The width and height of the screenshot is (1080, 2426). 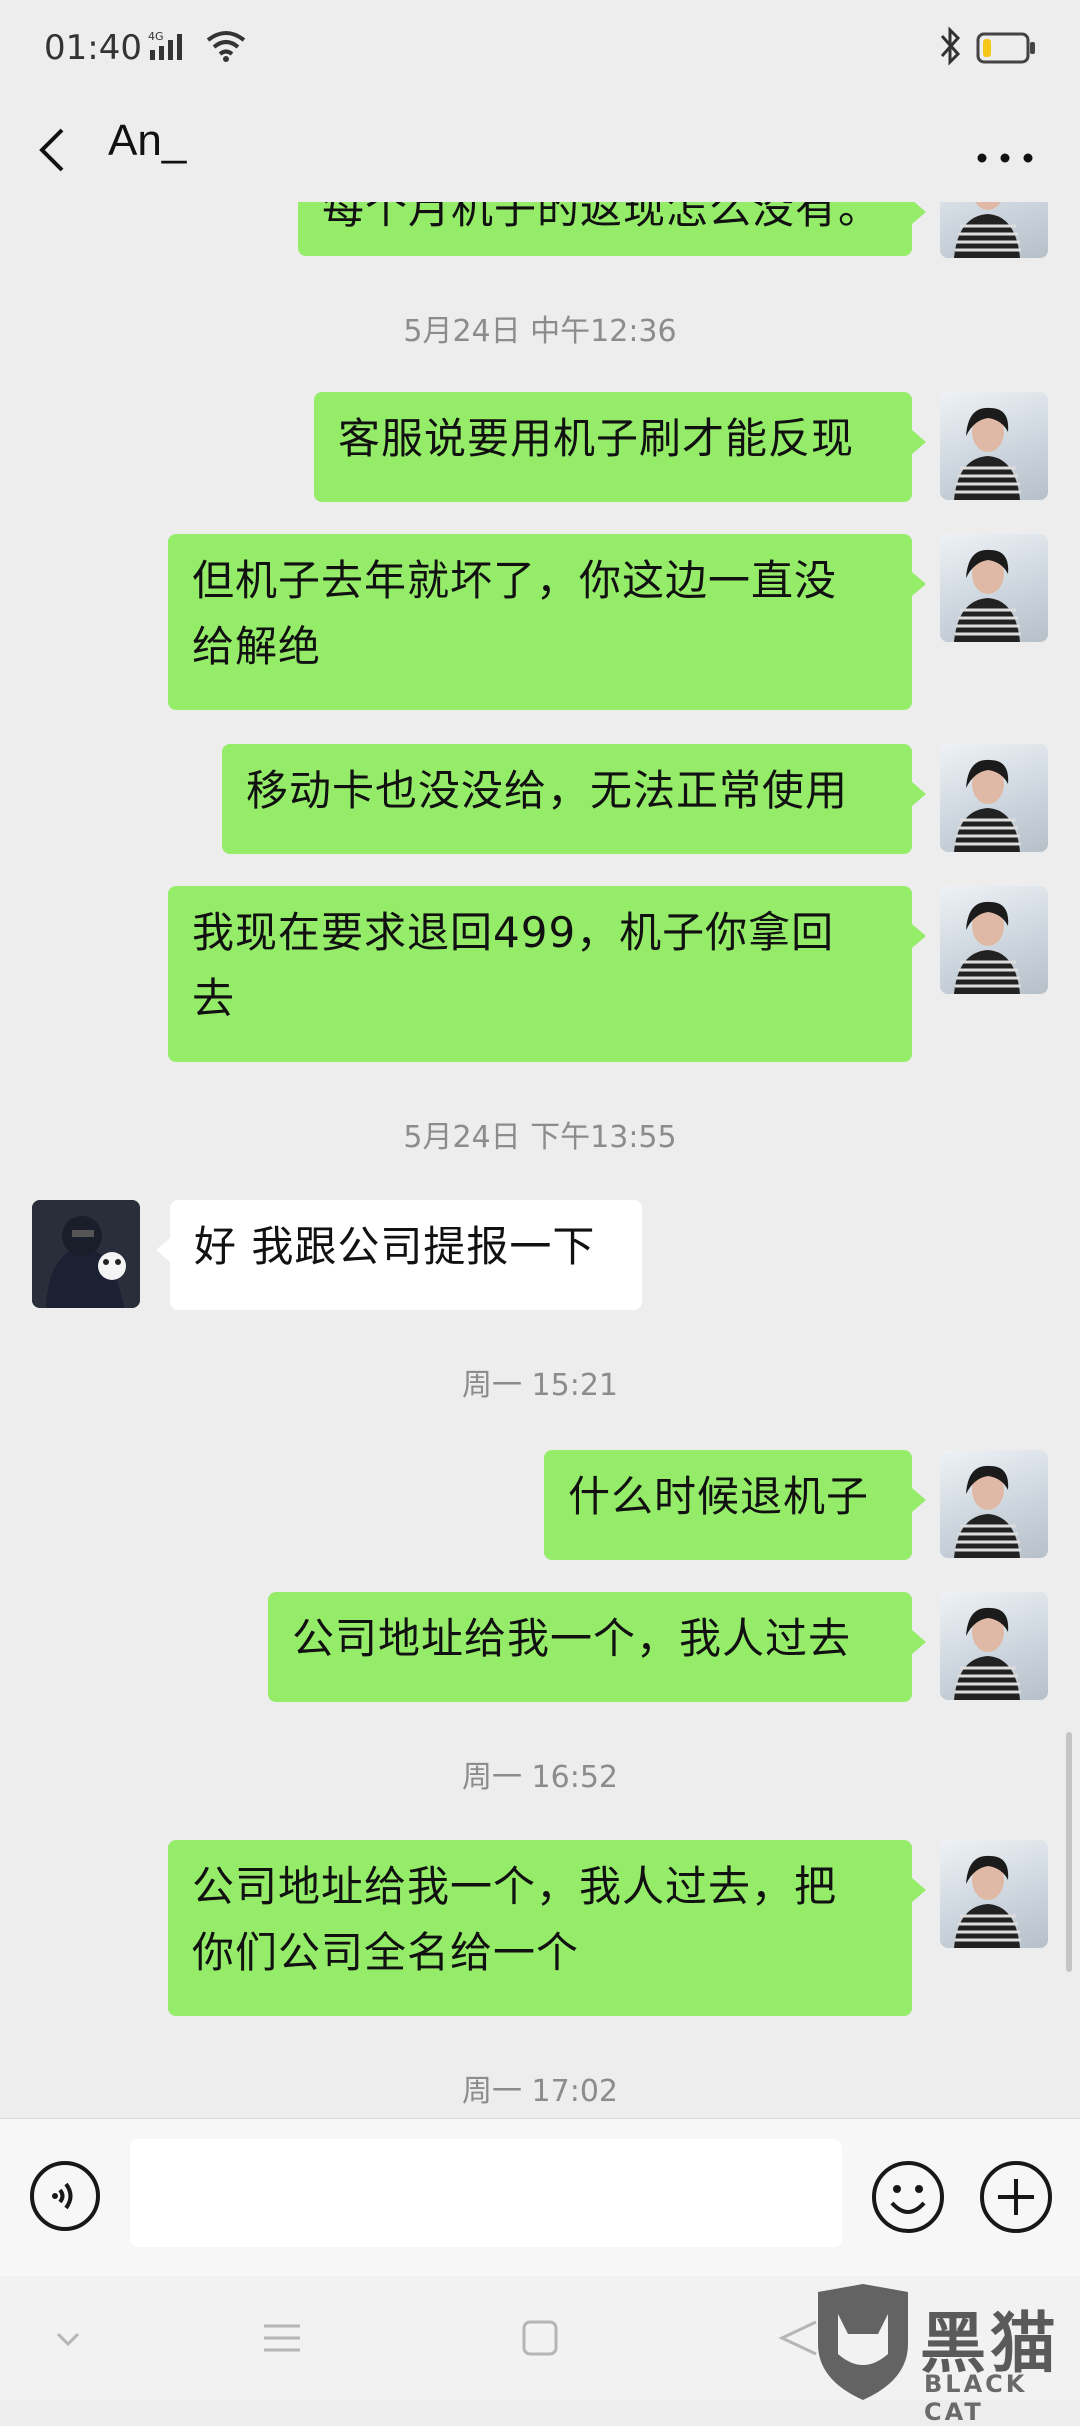 I want to click on message-bubble-out: 公司地址给我一个，我人过去, so click(x=597, y=1647).